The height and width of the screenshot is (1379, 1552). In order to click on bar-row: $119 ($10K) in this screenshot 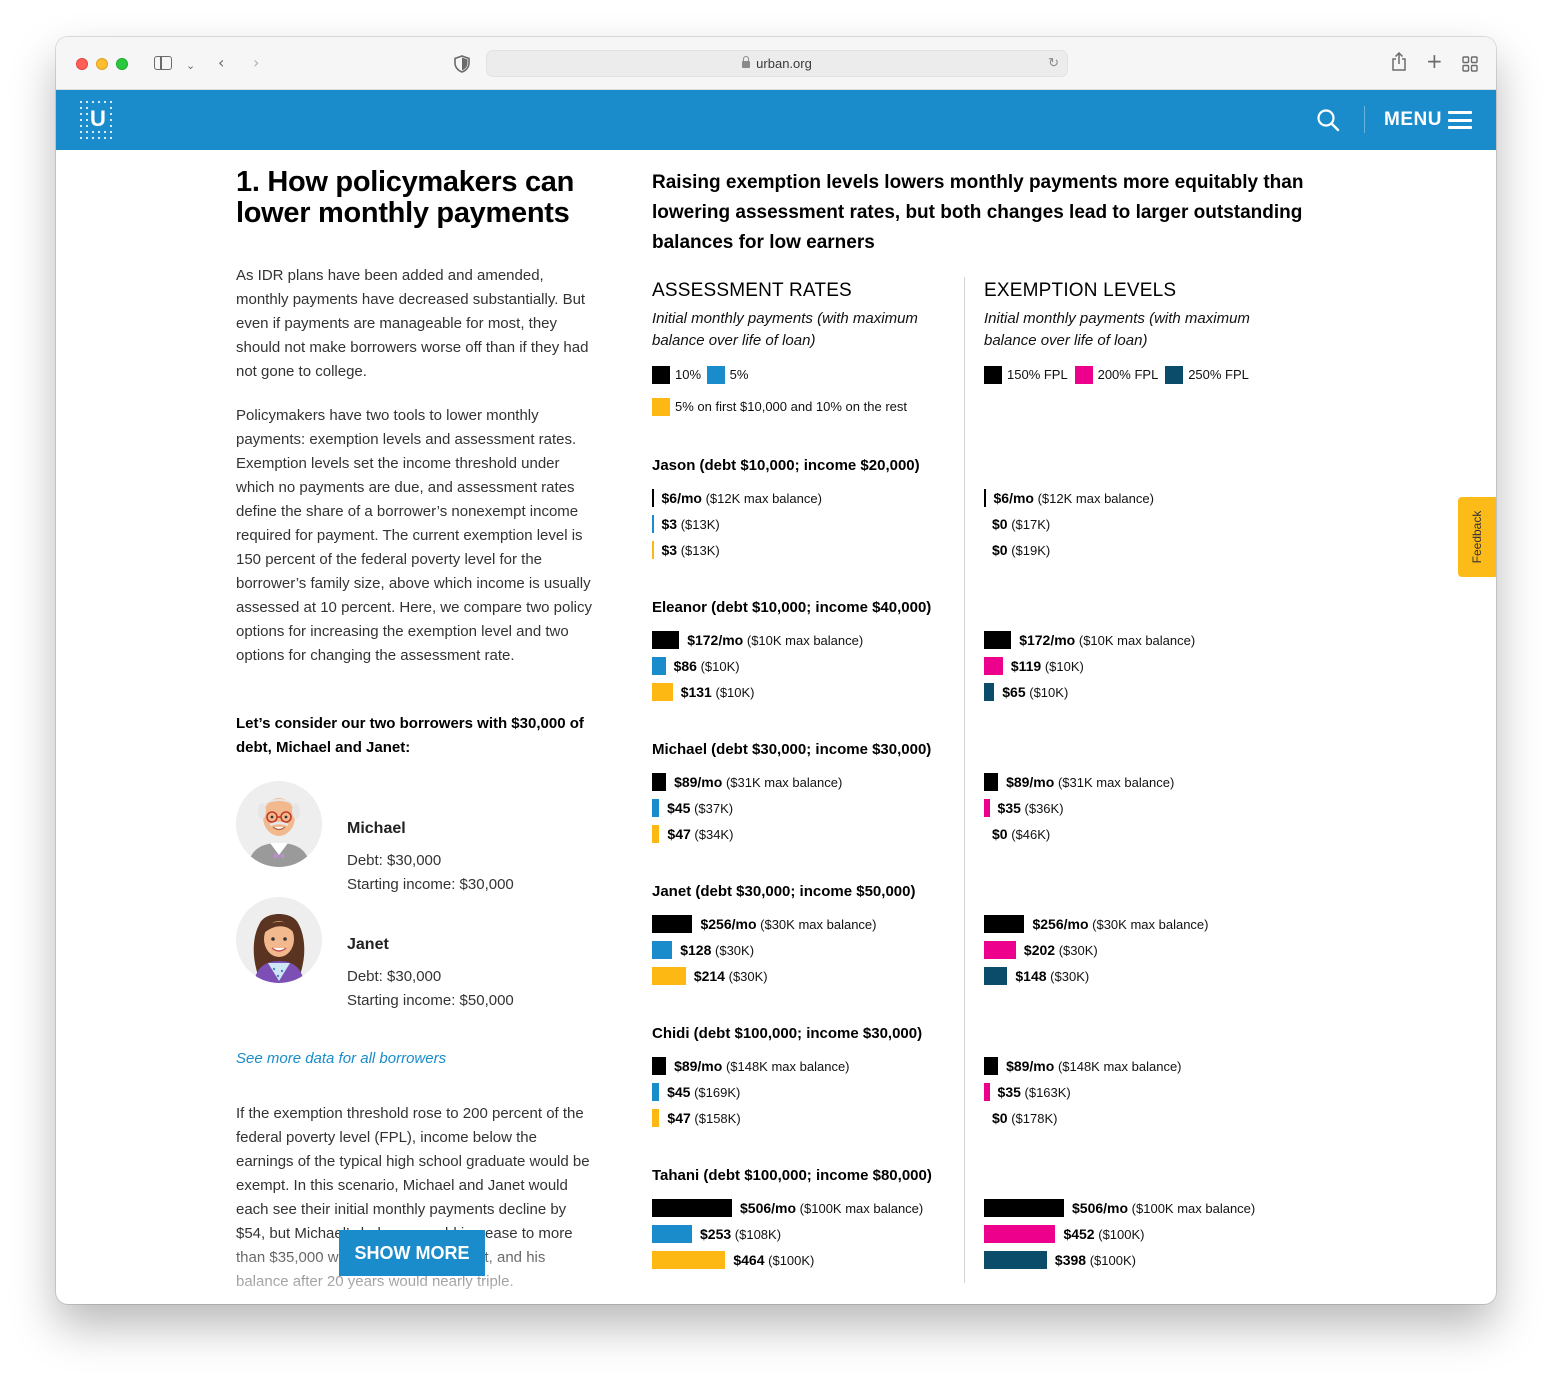, I will do `click(1034, 666)`.